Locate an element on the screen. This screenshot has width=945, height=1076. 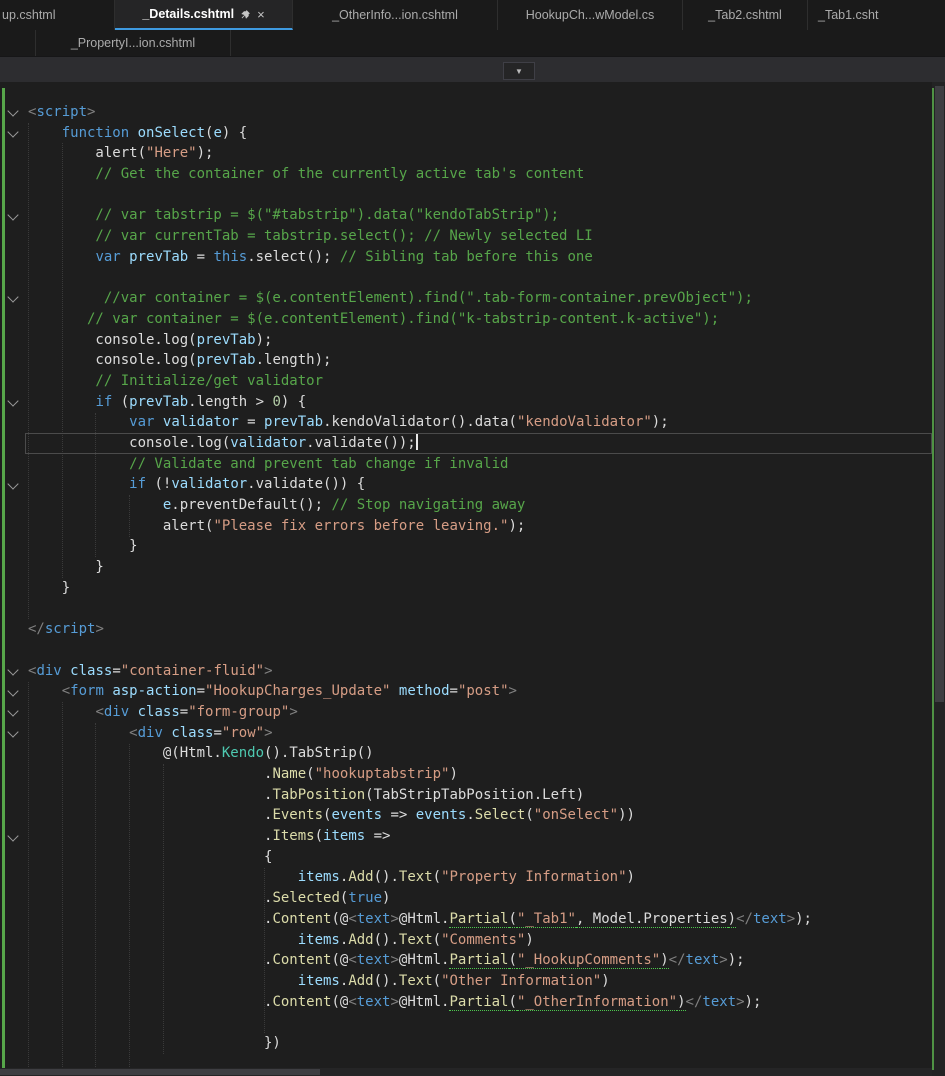
tab-details-cshtml: _Details.cshtml × is located at coordinates (204, 15).